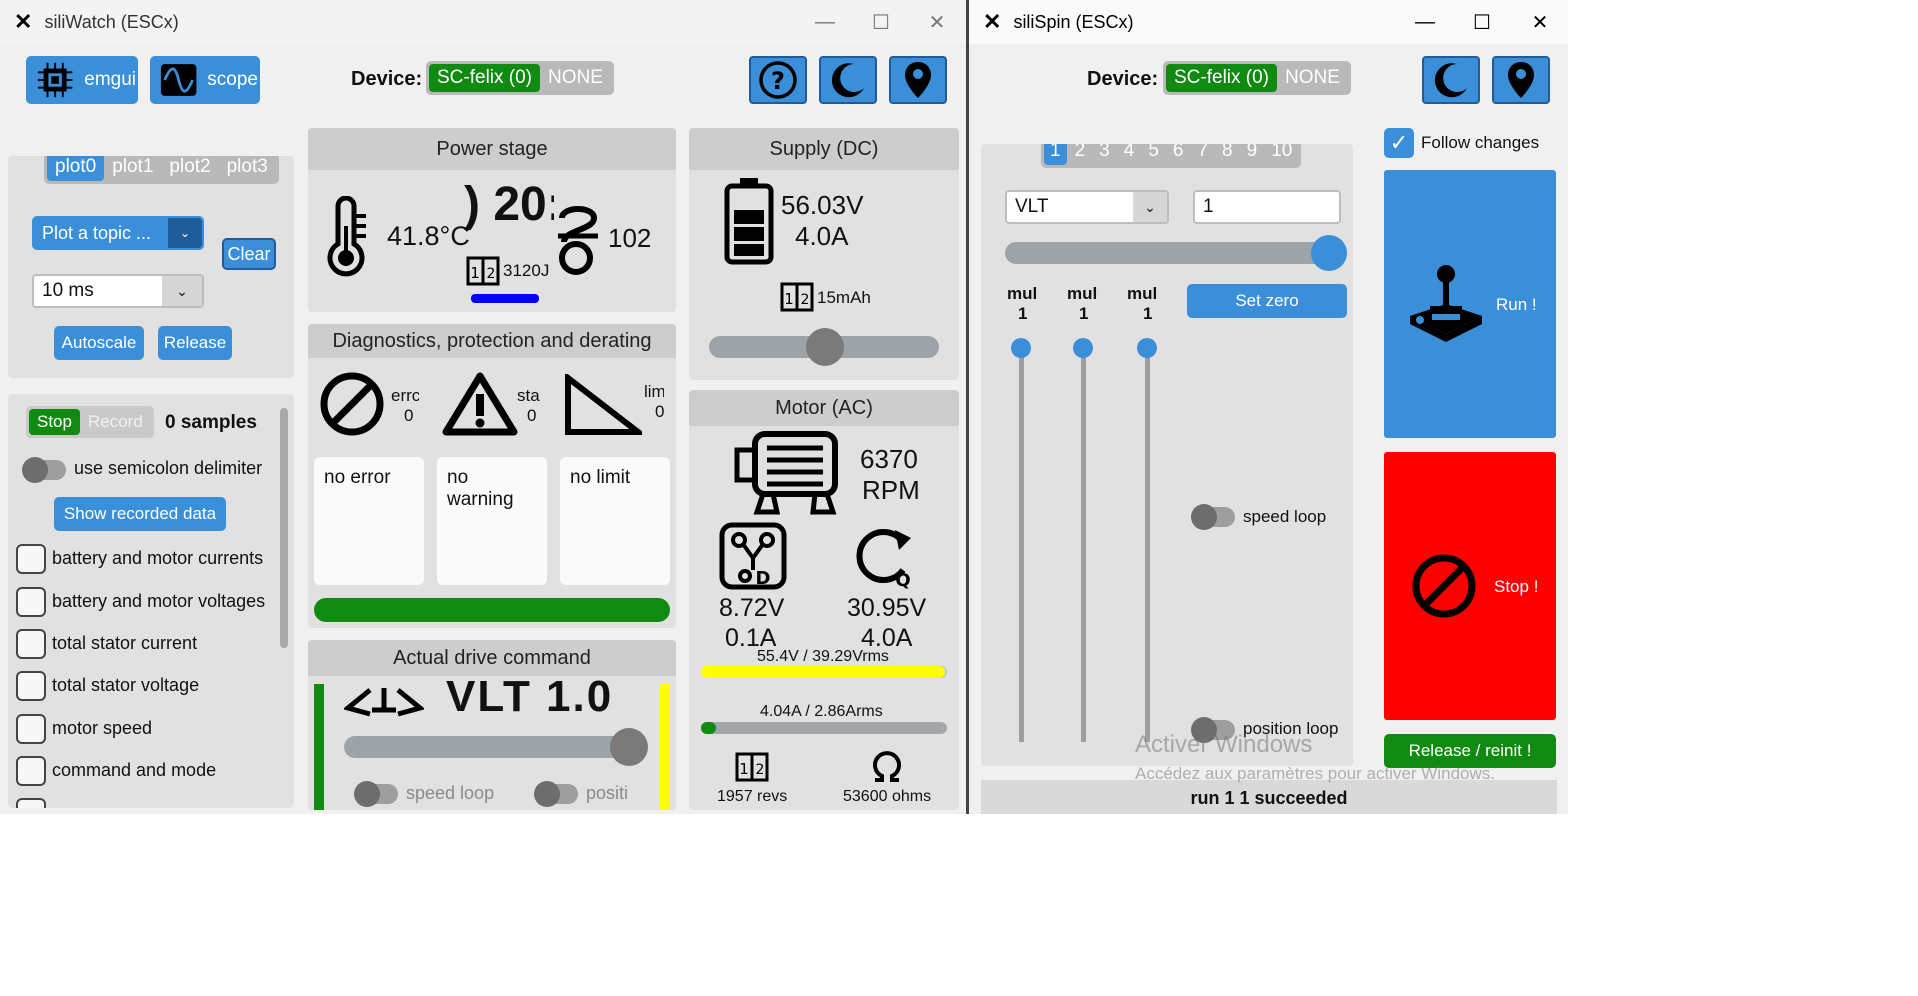  Describe the element at coordinates (1470, 304) in the screenshot. I see `run-button: Run !` at that location.